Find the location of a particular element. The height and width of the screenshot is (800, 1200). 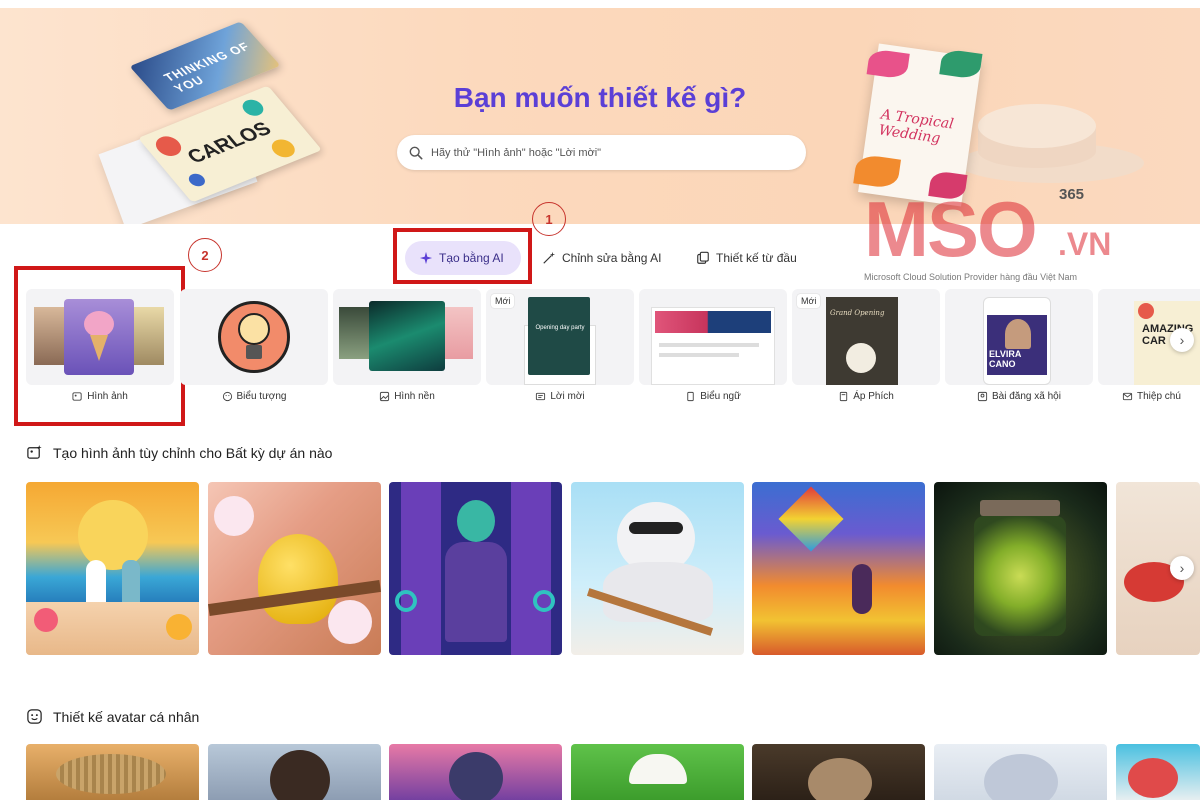

sticker-face-icon is located at coordinates (34, 716).